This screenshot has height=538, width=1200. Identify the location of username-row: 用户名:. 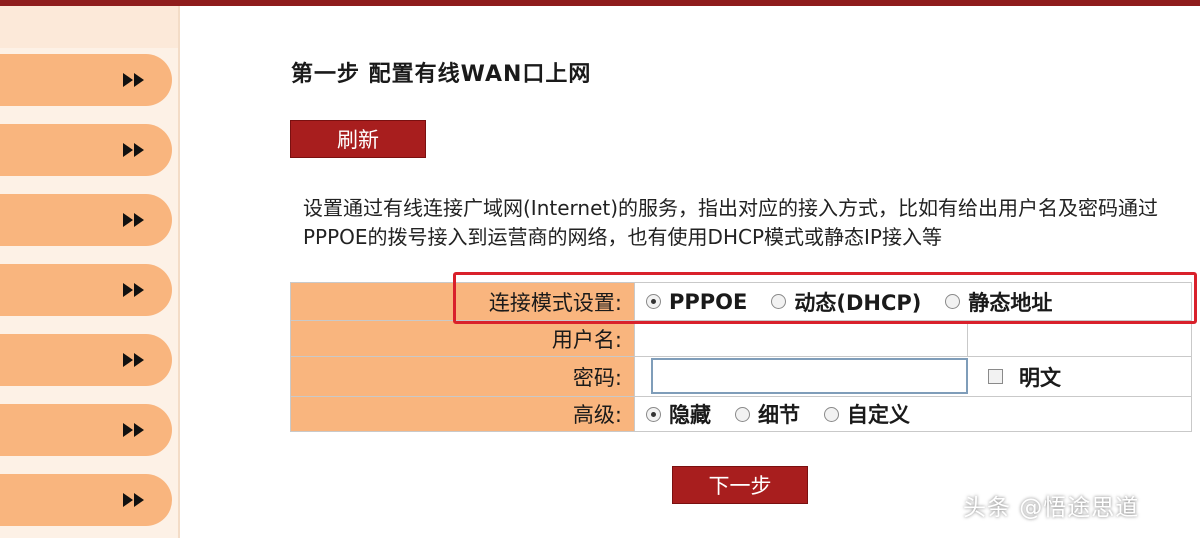
(741, 339).